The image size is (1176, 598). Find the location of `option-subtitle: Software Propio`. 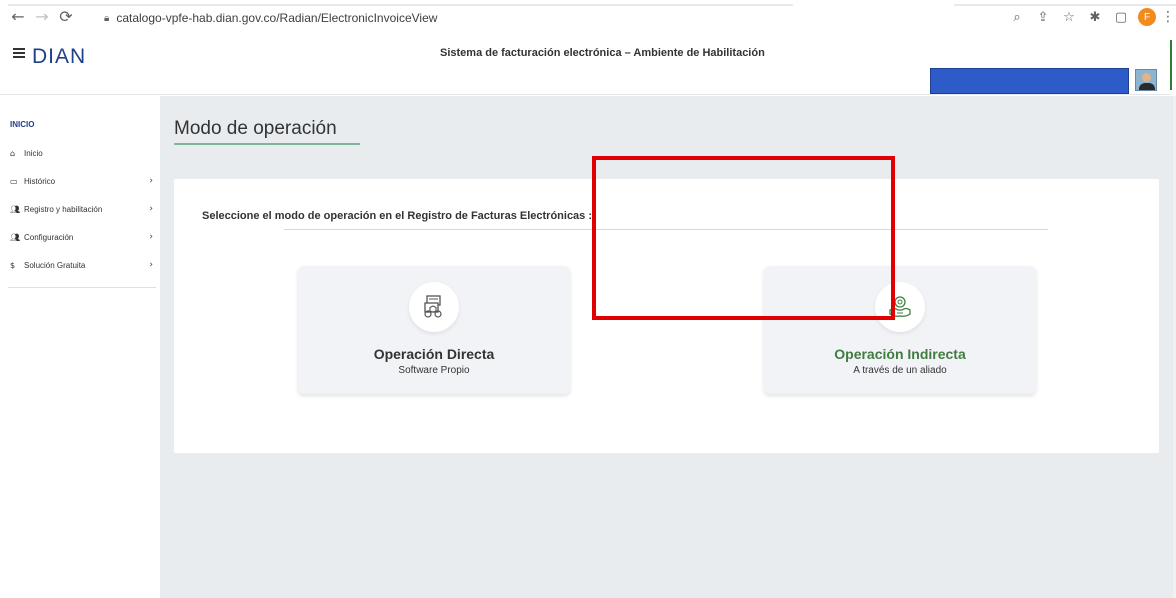

option-subtitle: Software Propio is located at coordinates (434, 370).